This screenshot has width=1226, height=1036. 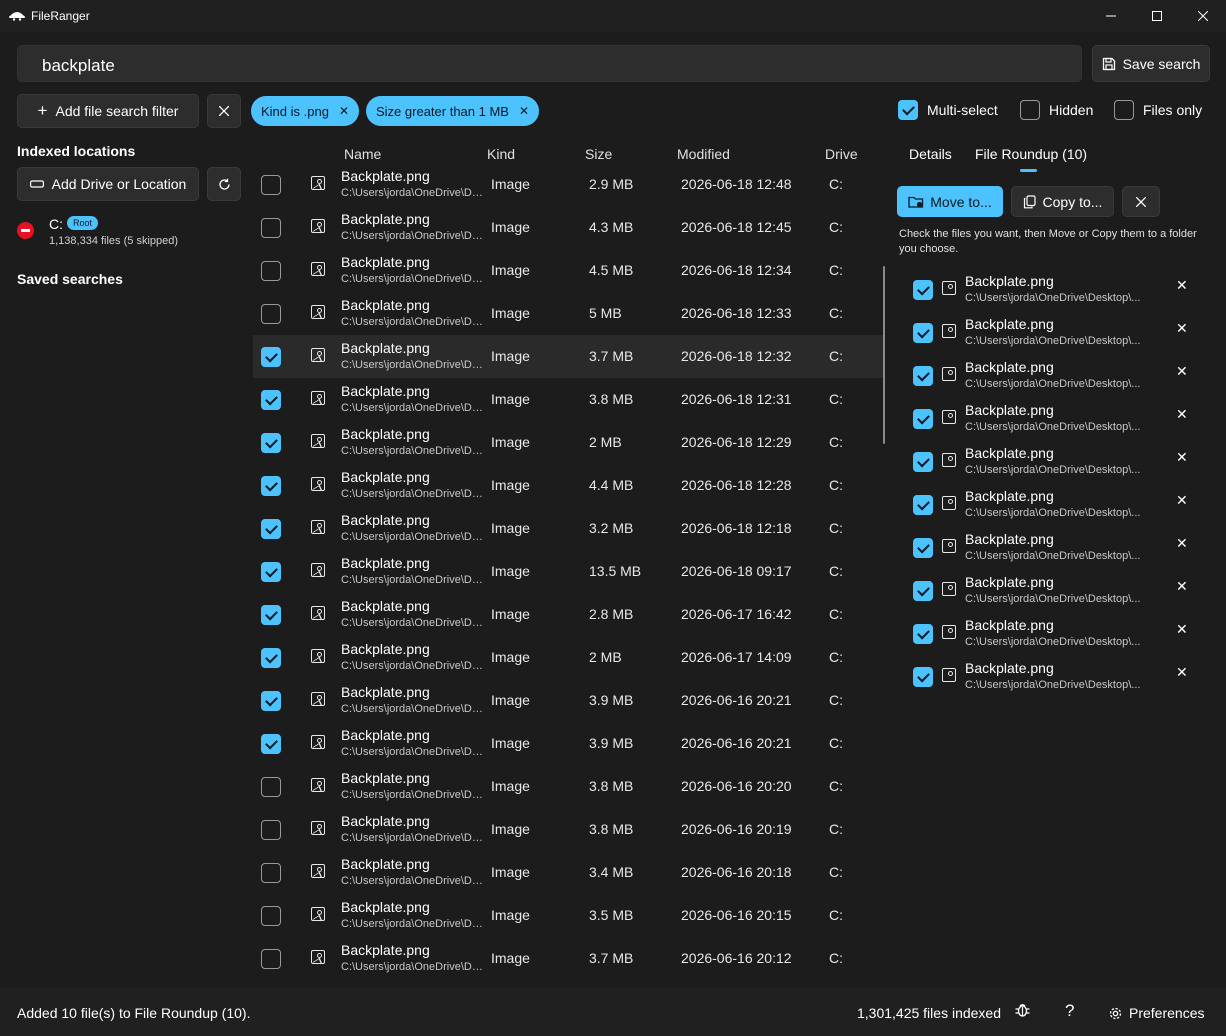 What do you see at coordinates (1022, 1012) in the screenshot?
I see `bug-report-button` at bounding box center [1022, 1012].